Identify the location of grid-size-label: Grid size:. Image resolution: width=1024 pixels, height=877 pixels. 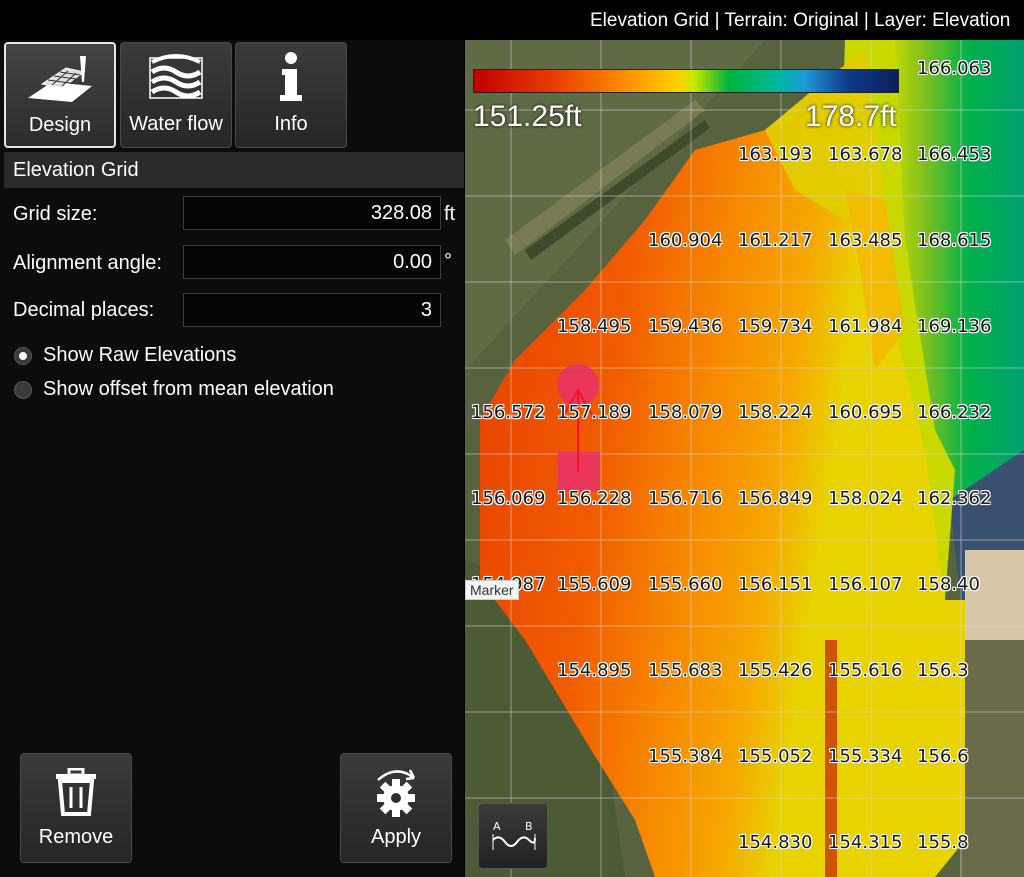
(55, 214).